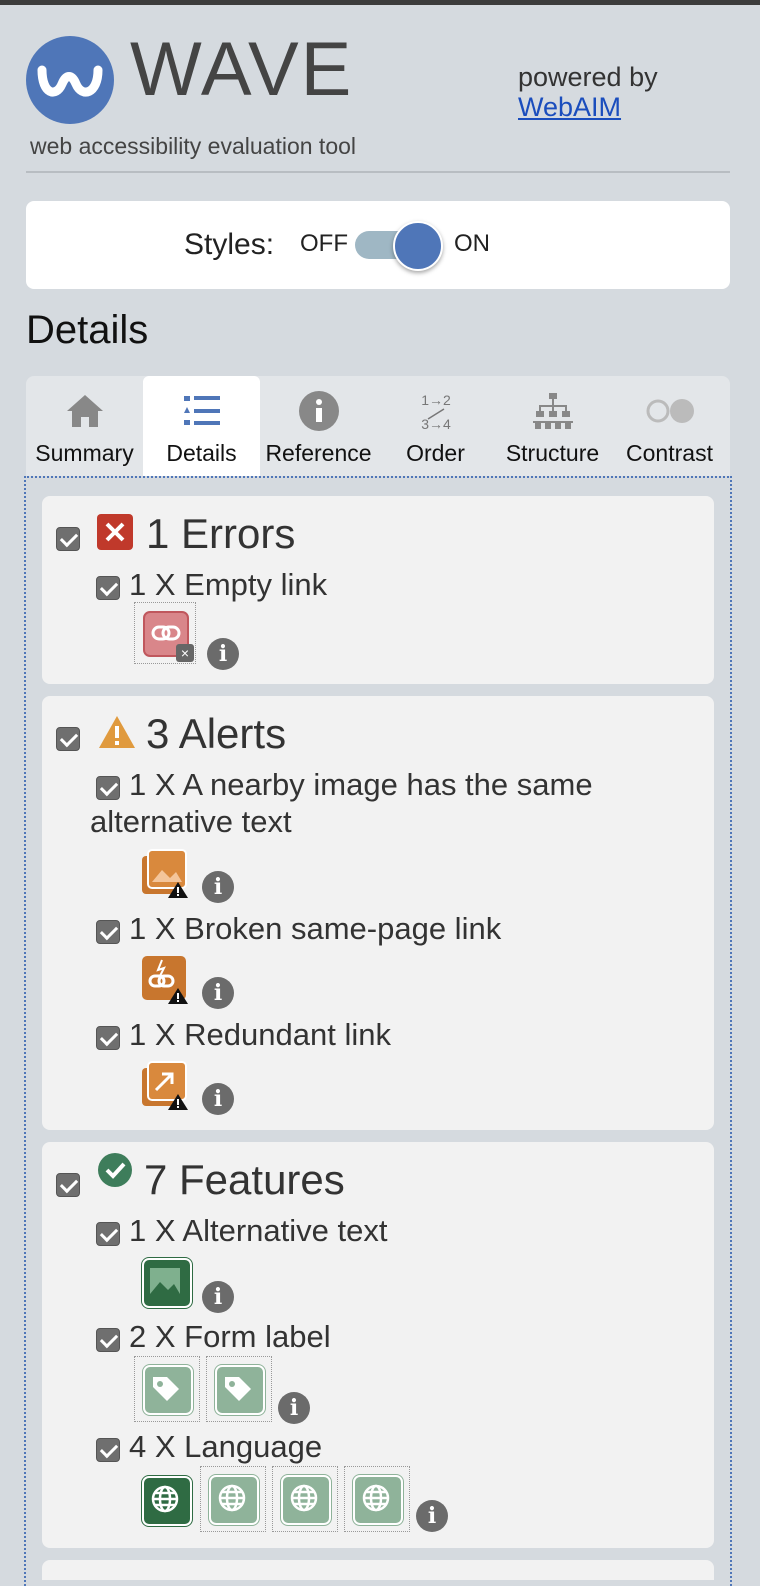 Image resolution: width=760 pixels, height=1586 pixels. What do you see at coordinates (380, 2) in the screenshot?
I see `window-top-bar` at bounding box center [380, 2].